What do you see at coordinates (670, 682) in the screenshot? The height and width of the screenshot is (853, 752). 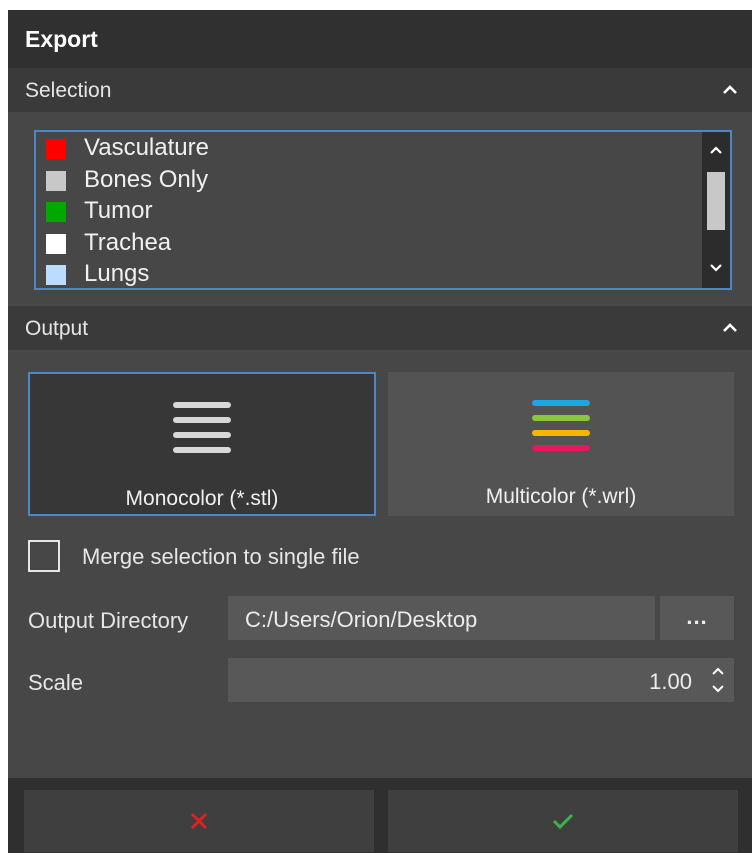 I see `scale-value: 1.00` at bounding box center [670, 682].